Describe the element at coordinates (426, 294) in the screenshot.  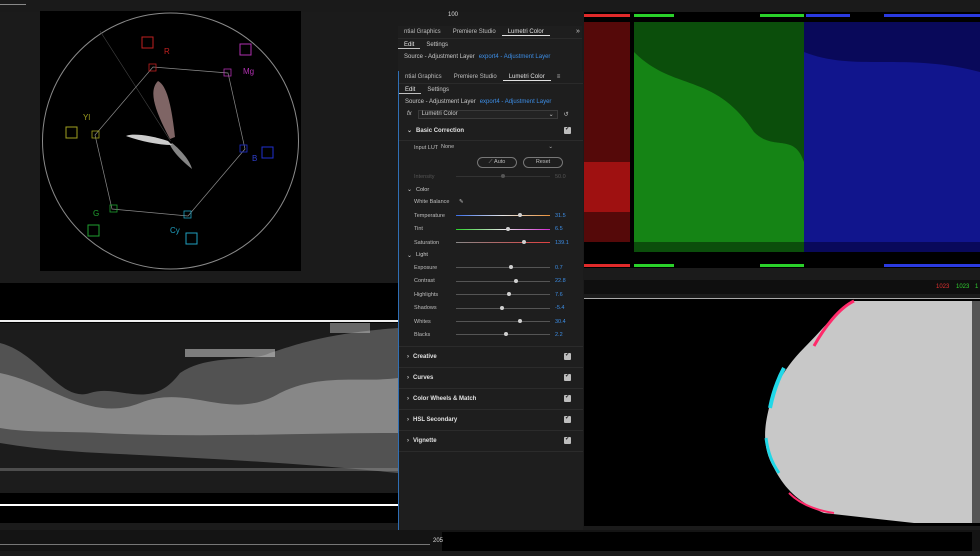
I see `highlights-label: Highlights` at that location.